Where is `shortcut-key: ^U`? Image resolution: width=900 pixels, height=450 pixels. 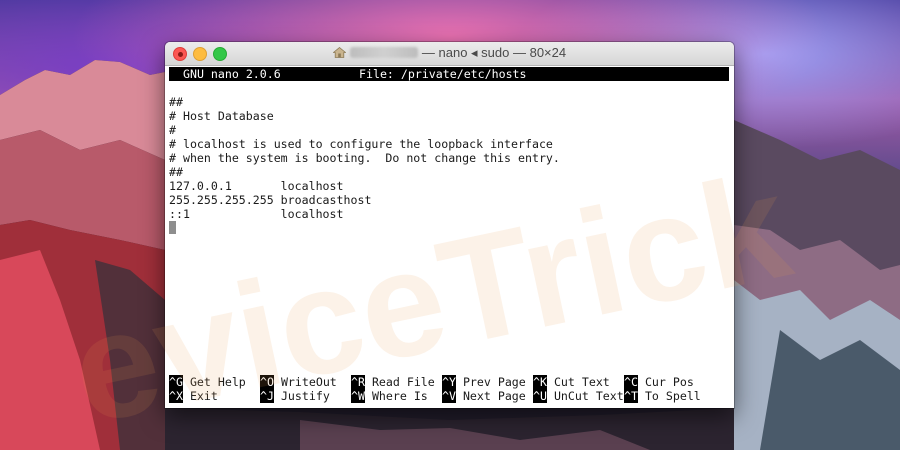 shortcut-key: ^U is located at coordinates (540, 396).